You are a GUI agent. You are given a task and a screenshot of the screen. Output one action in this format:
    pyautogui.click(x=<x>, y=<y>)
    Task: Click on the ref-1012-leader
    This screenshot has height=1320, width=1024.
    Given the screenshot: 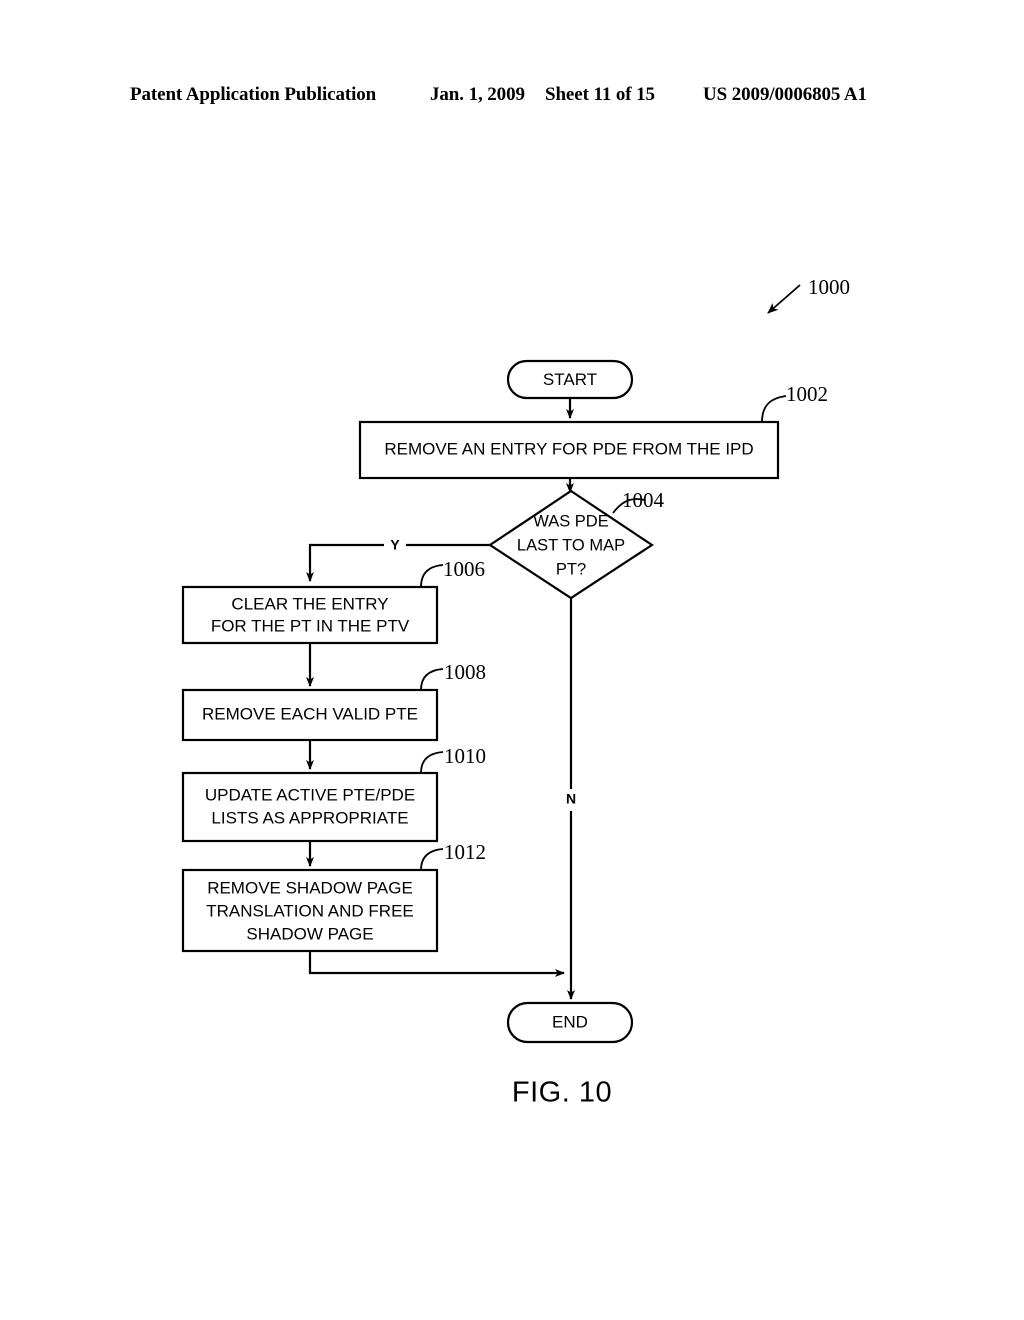 What is the action you would take?
    pyautogui.click(x=432, y=859)
    